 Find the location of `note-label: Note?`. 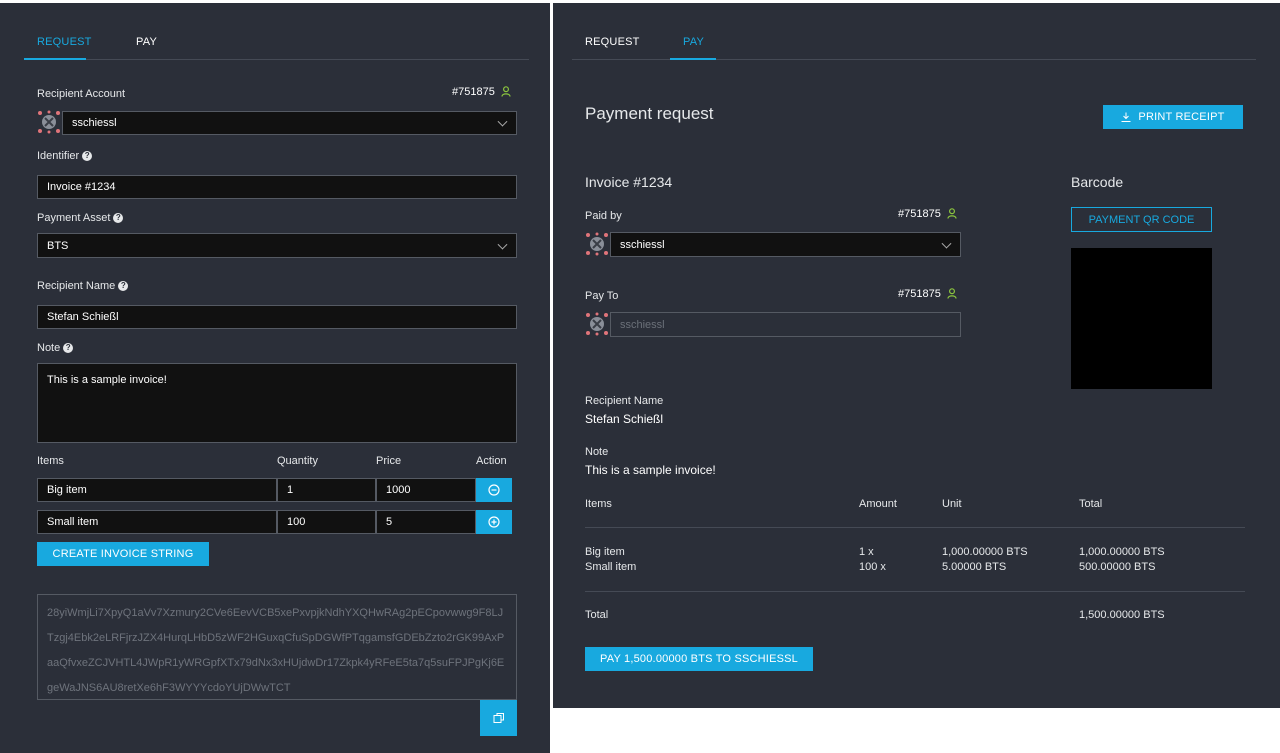

note-label: Note? is located at coordinates (55, 348).